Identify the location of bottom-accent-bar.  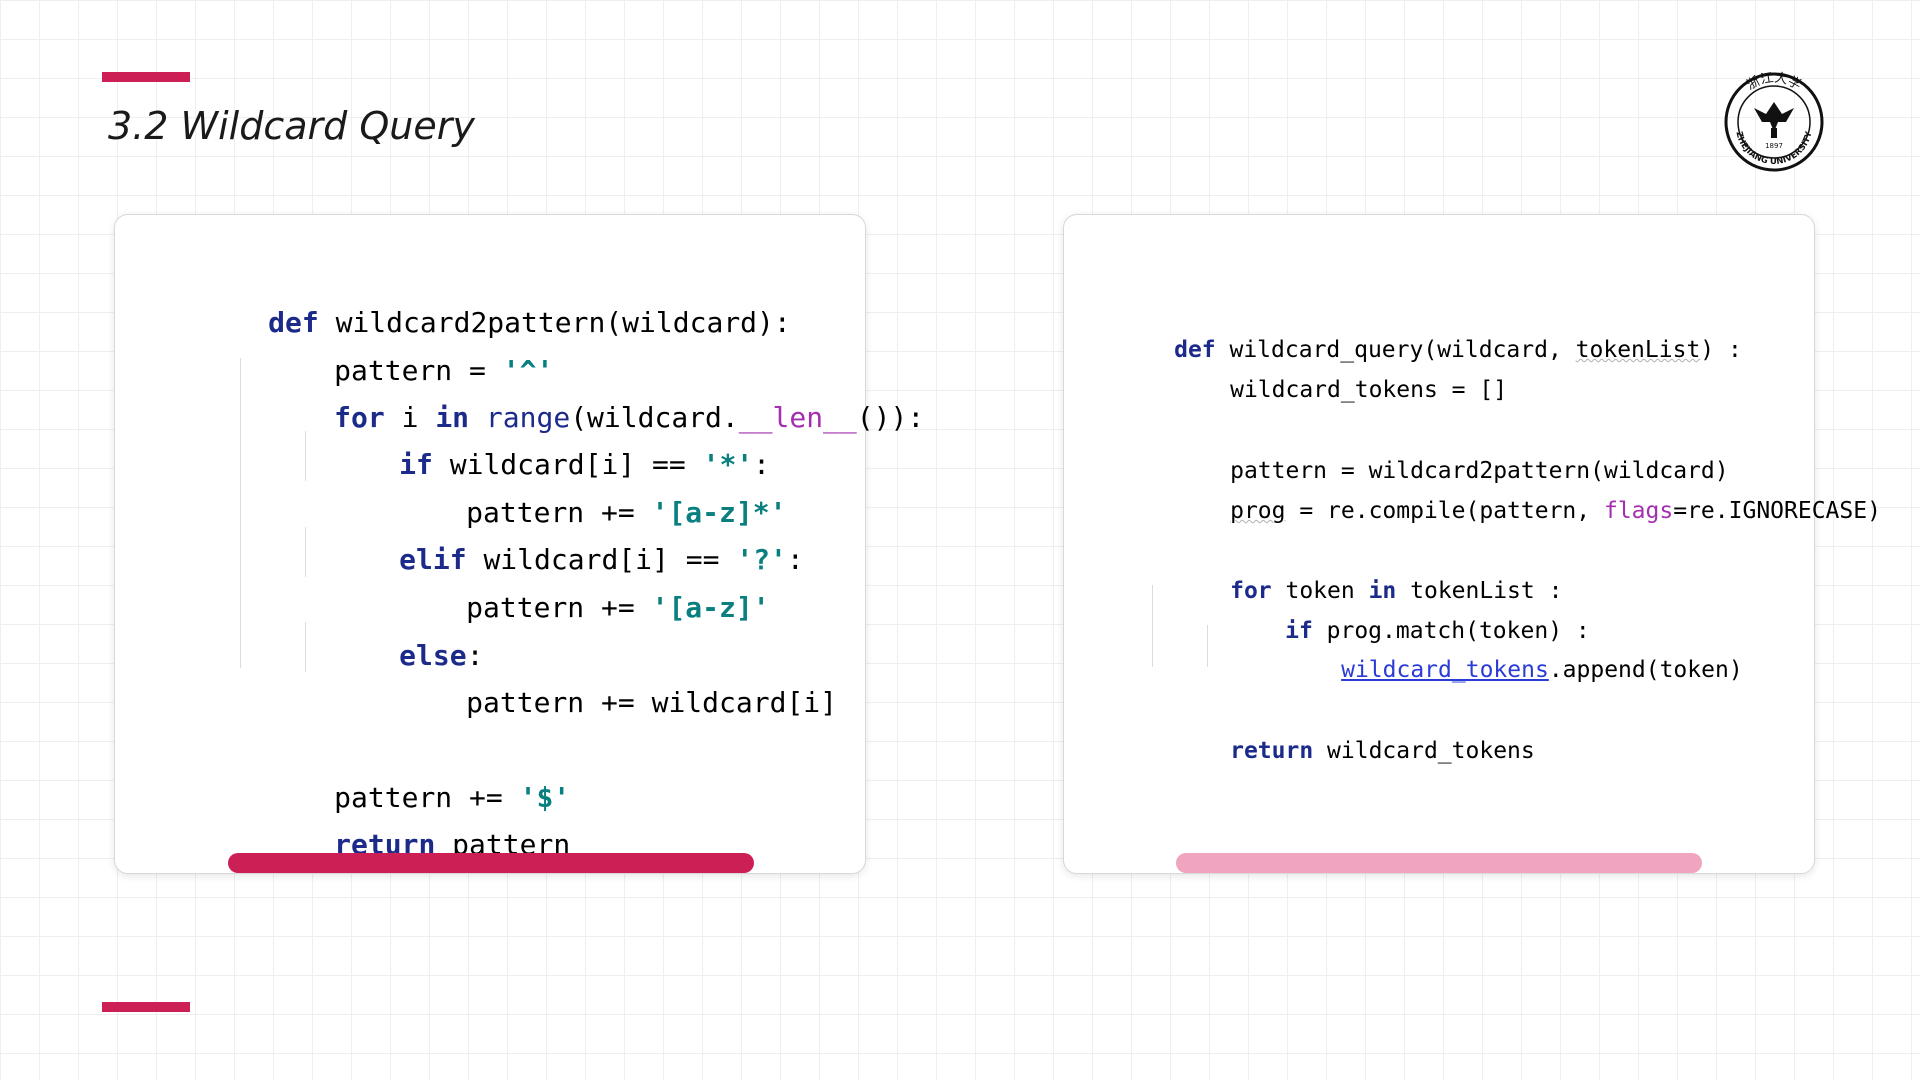
(146, 1007).